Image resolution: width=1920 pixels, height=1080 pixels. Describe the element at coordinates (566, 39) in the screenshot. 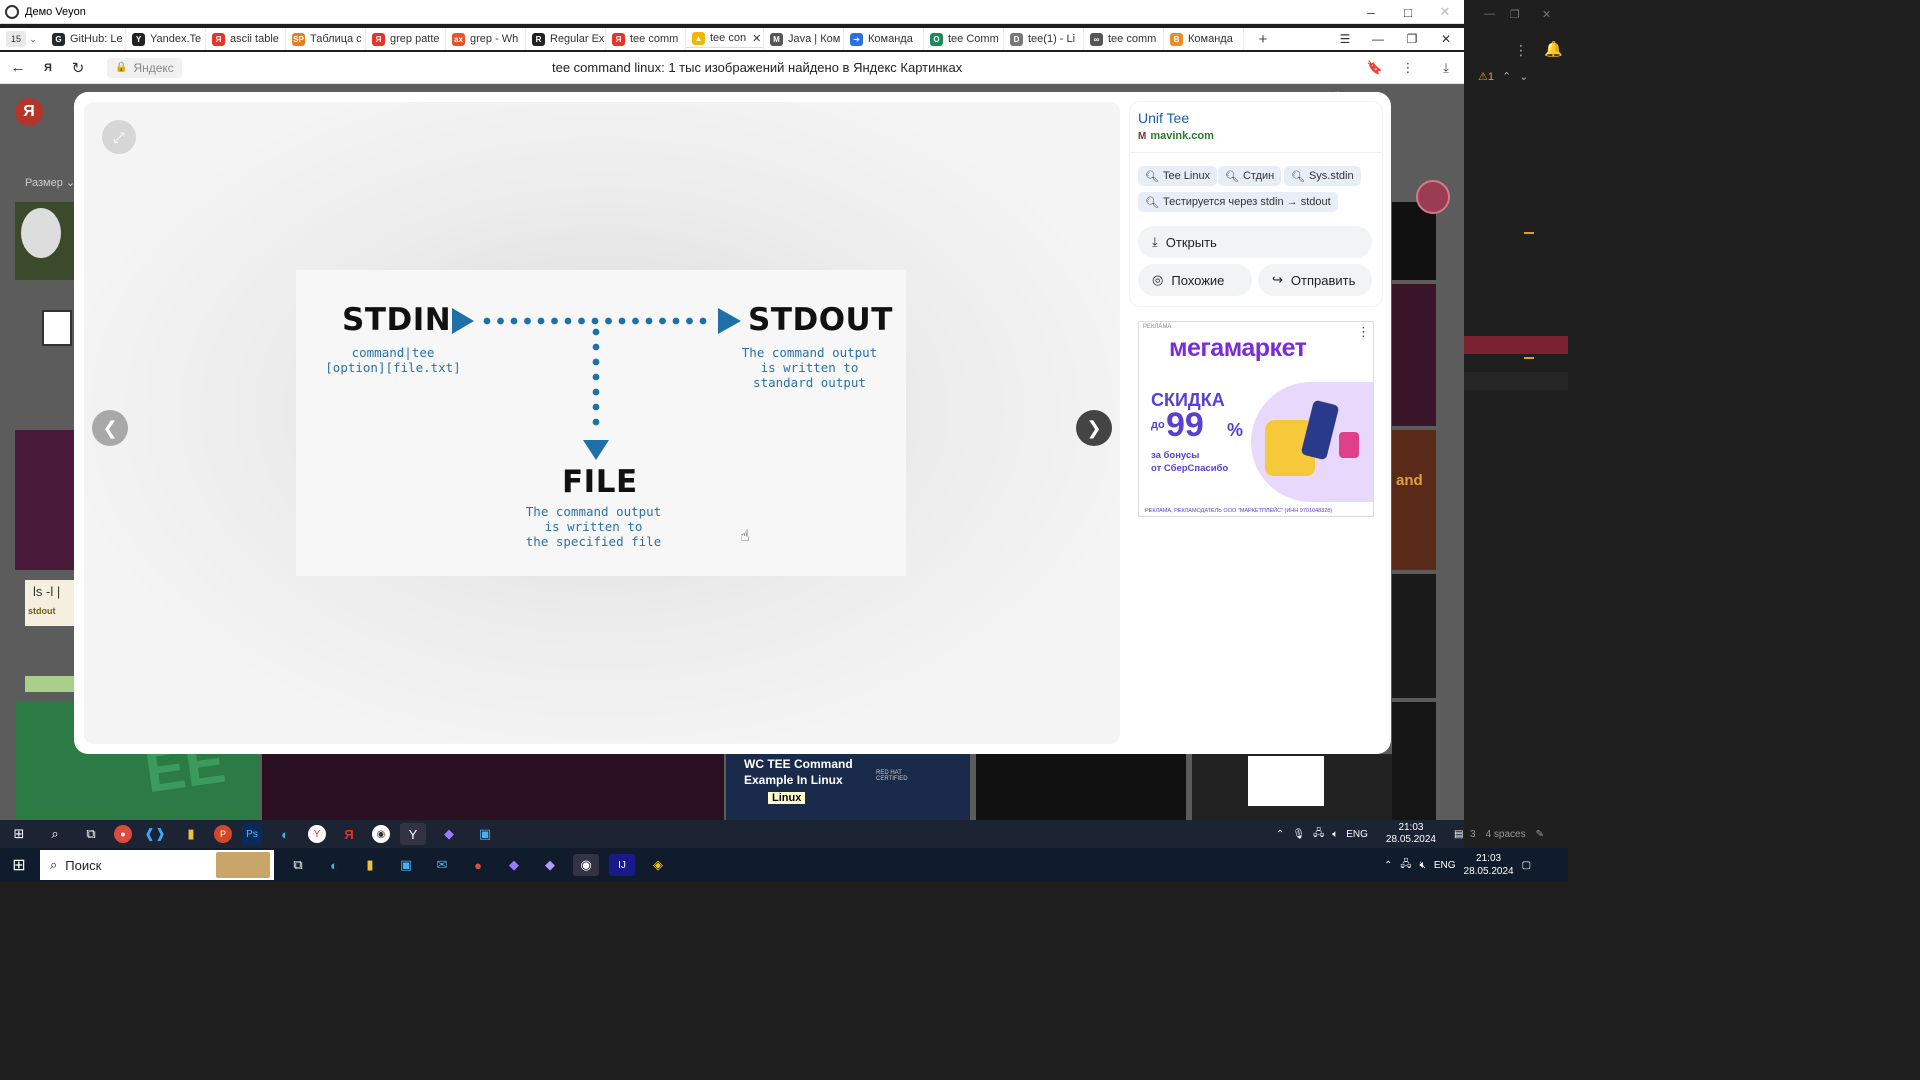

I see `browser-tab: R Regular Ex` at that location.